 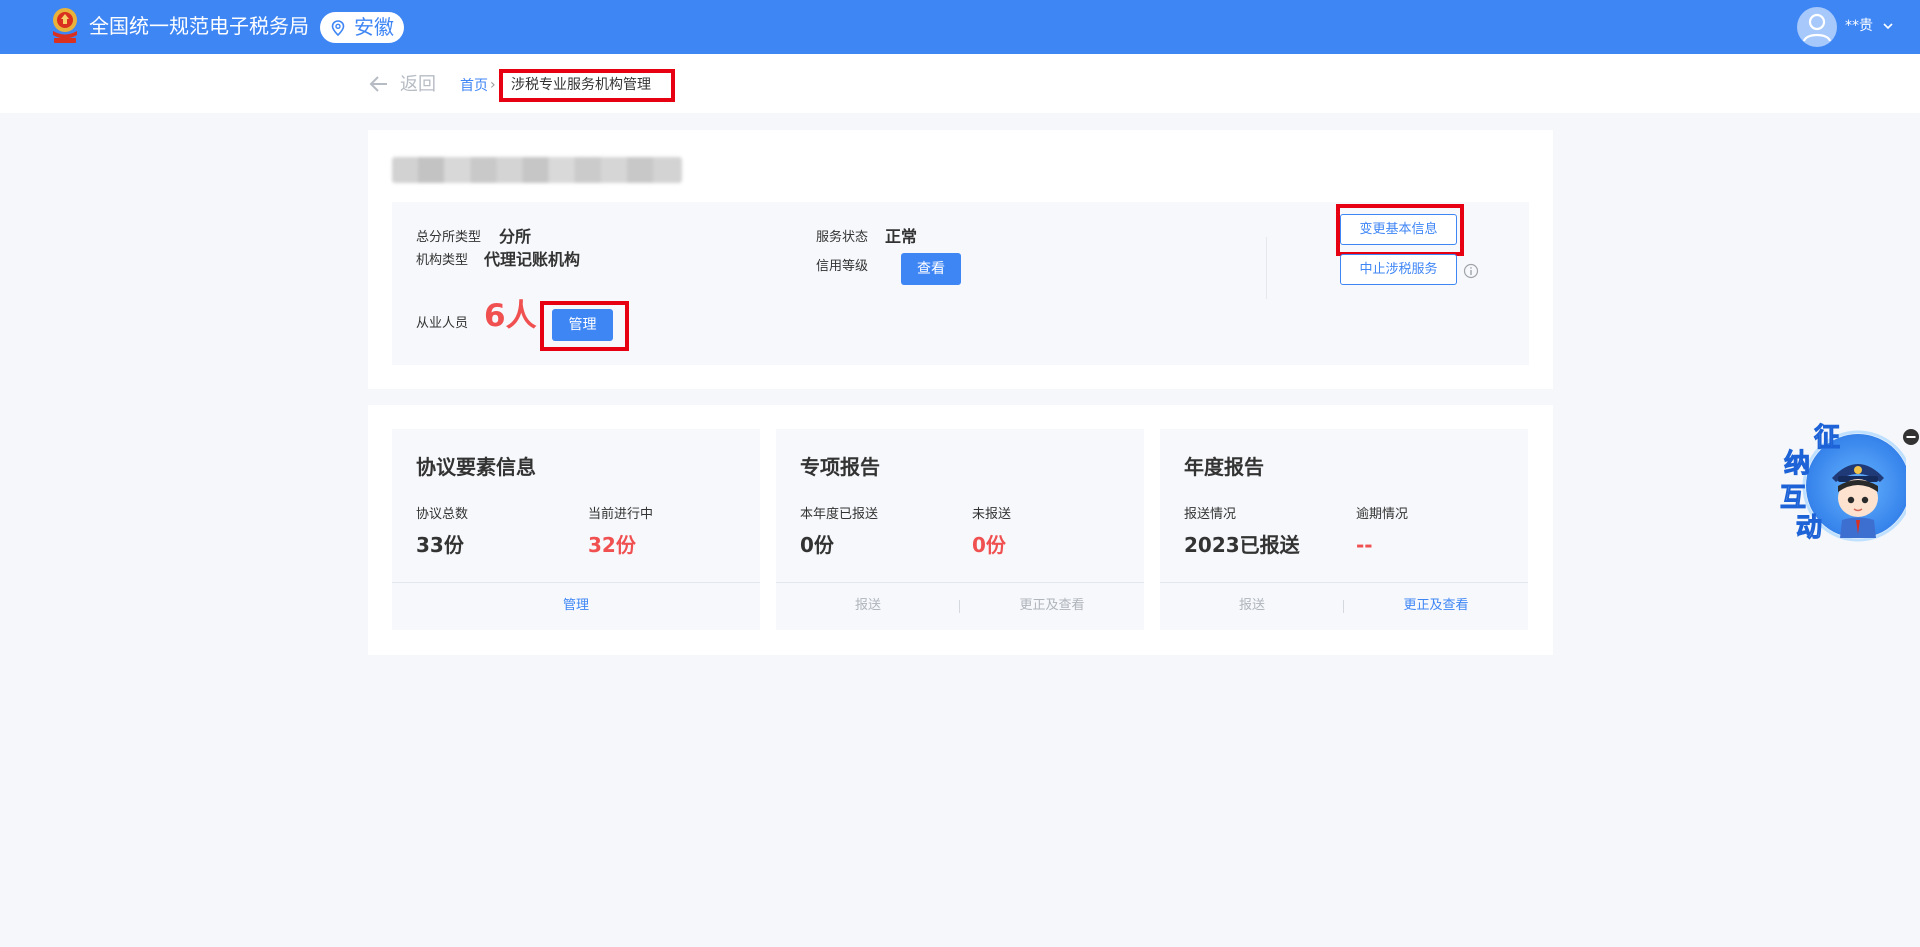 I want to click on annual-report-status-label: 报送情况, so click(x=1210, y=514).